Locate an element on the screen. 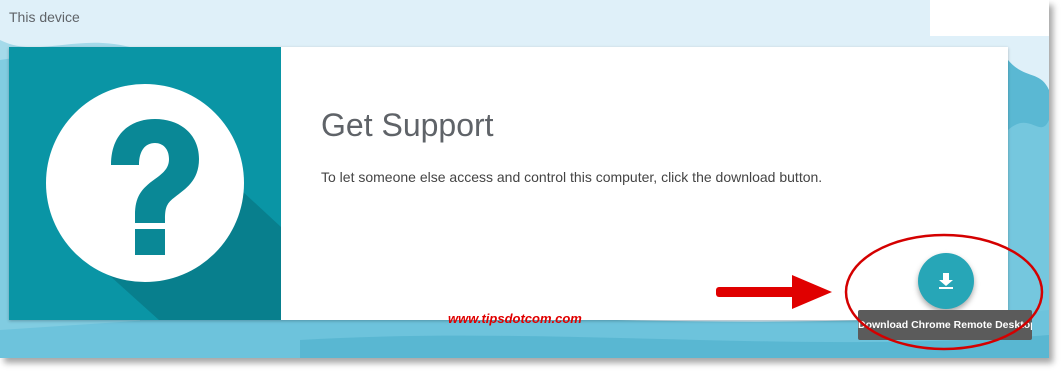 The height and width of the screenshot is (373, 1061). watermark-text: www.tipsdotcom.com is located at coordinates (515, 318).